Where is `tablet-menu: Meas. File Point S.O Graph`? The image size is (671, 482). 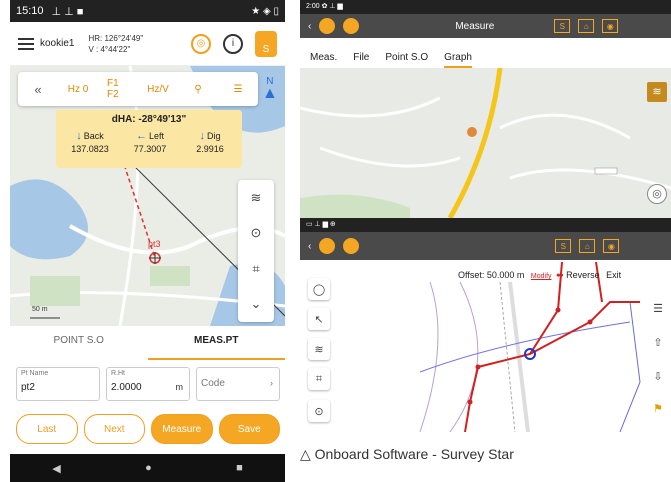 tablet-menu: Meas. File Point S.O Graph is located at coordinates (485, 60).